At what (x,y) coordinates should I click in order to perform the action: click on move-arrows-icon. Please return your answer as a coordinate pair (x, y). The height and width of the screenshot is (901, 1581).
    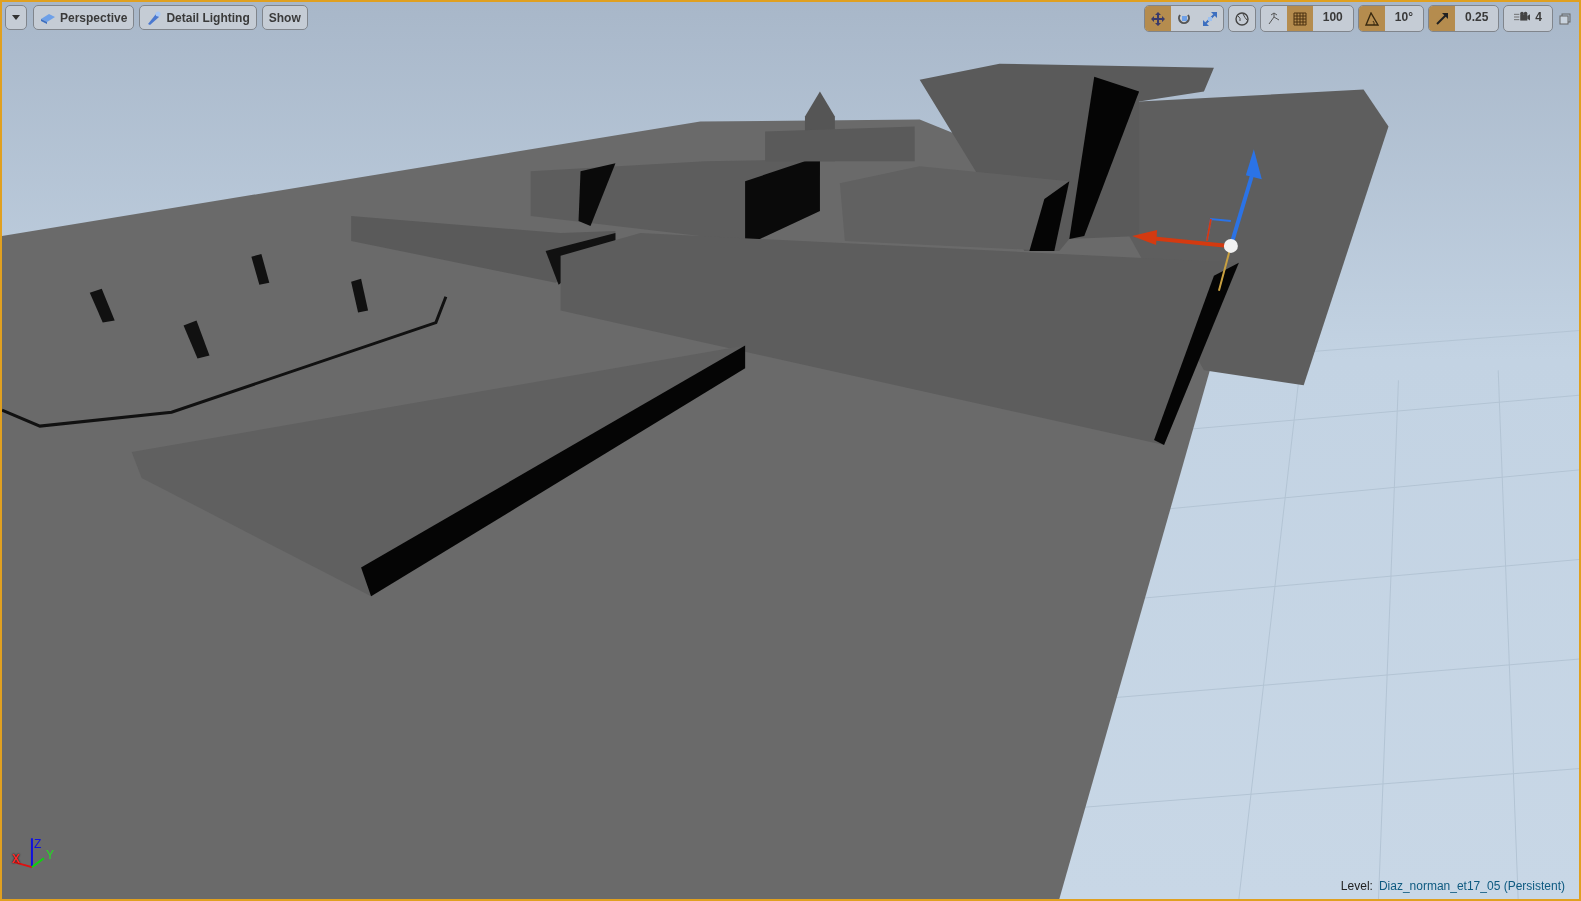
    Looking at the image, I should click on (1157, 18).